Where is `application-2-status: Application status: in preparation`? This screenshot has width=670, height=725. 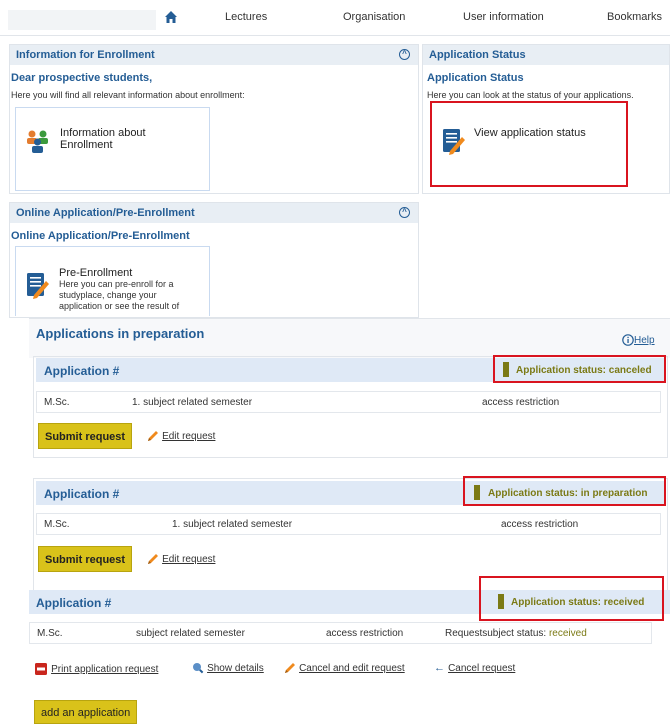 application-2-status: Application status: in preparation is located at coordinates (568, 493).